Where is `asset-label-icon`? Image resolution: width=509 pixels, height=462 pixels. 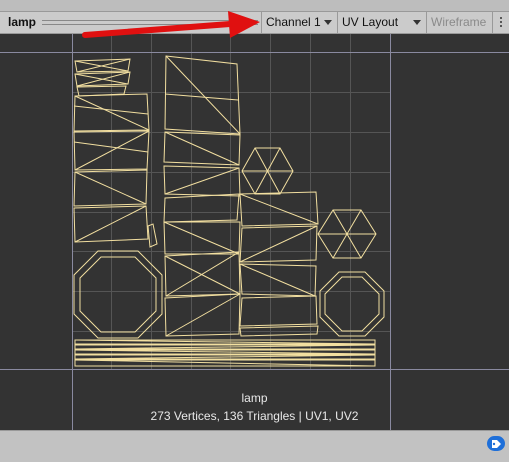
asset-label-icon is located at coordinates (496, 443).